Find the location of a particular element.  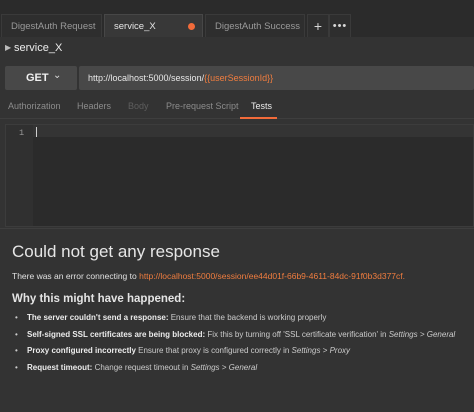

ellipsis-icon: ••• is located at coordinates (340, 26).